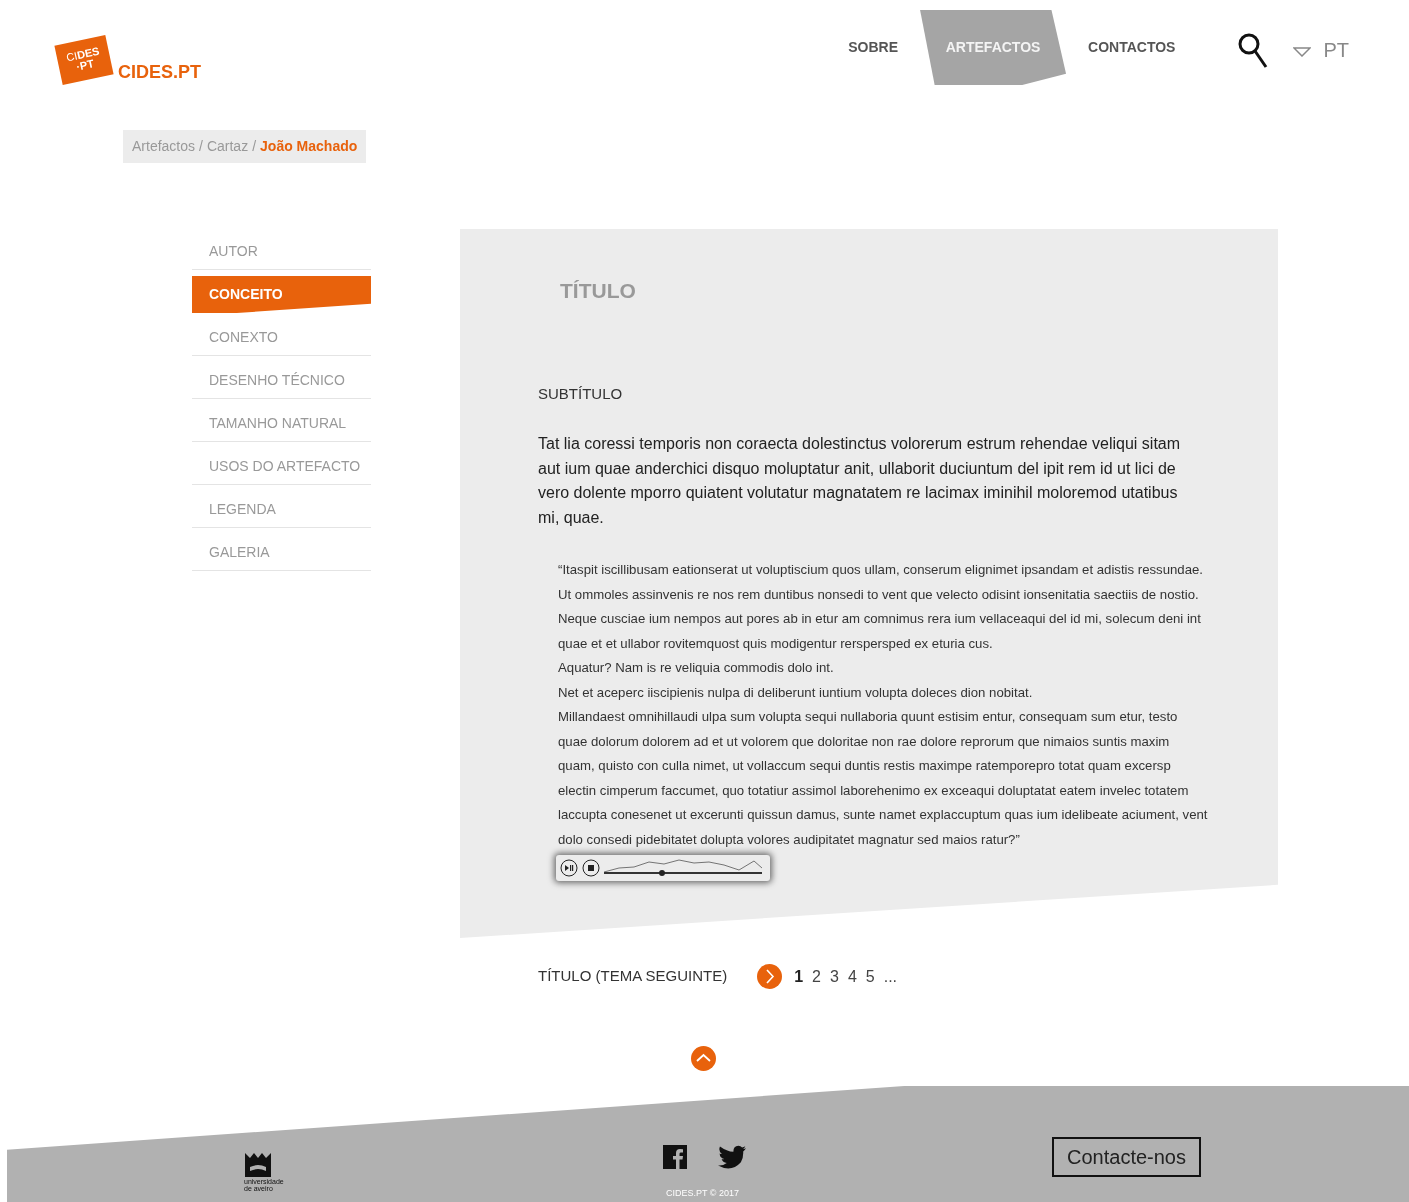 This screenshot has width=1409, height=1202. I want to click on quote-paragraph: Millandaest omnihillaudi ulpa sum volupta sequi nullaboria quunt estisim entur, consequam sum etur, testo quae dolorum dolorem ad et ut volorem que doloritae non rae dolore reprorum que nimaios suntis maxim quam, quisto con culla nimet, ut vollaccum sequi duntis restis maximpe ratemporepro totat quam excersp electin cimperum faccumet, quo totatiur assimol laborehenimo ex exceaqui doluptatat eatem invelec totatem laccupta conesenet ut excerunti quissun damus, sunte namet explaccuptum quas ium idelibeate aciument, vent dolo consedi pidebitatet dolupta volores audipitatet magnatur sed maios ratur?”, so click(883, 778).